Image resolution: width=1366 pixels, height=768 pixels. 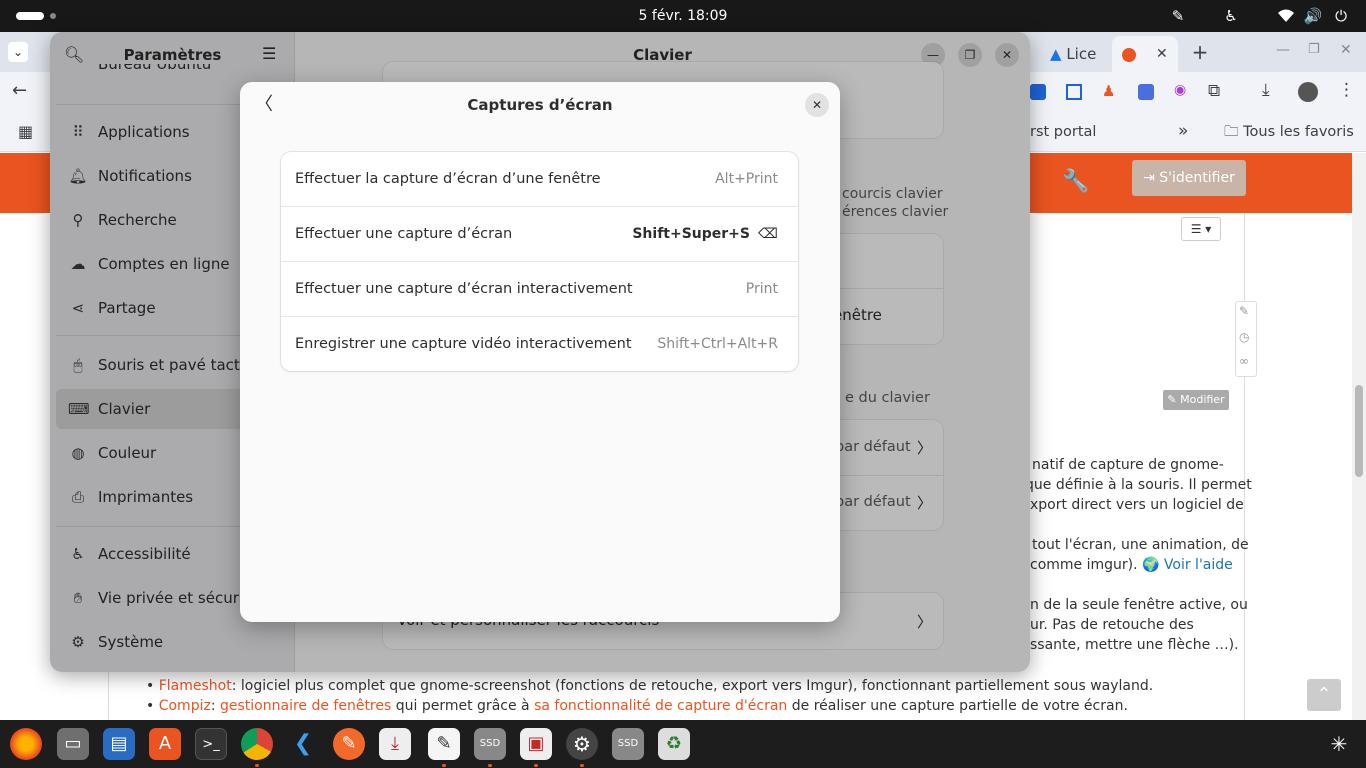 What do you see at coordinates (1138, 485) in the screenshot?
I see `page-text-line: que définie à la souris. Il permet` at bounding box center [1138, 485].